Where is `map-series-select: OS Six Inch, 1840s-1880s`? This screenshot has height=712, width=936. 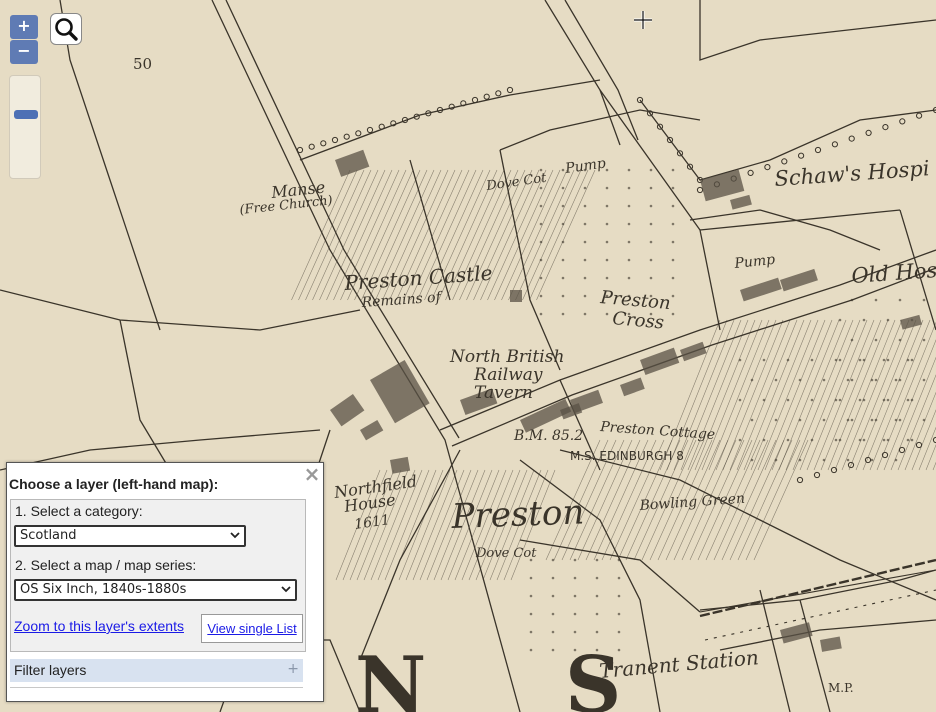
map-series-select: OS Six Inch, 1840s-1880s is located at coordinates (155, 590).